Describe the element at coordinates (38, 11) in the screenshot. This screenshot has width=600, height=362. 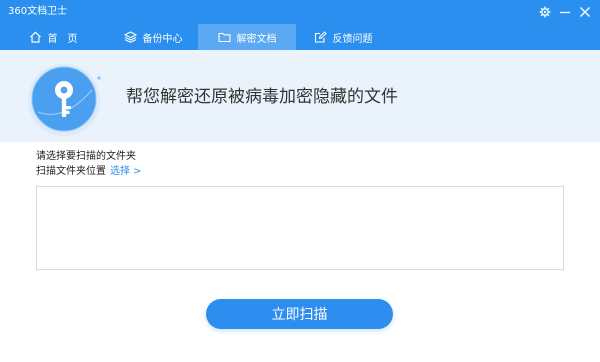
I see `app-title: 360文档卫士` at that location.